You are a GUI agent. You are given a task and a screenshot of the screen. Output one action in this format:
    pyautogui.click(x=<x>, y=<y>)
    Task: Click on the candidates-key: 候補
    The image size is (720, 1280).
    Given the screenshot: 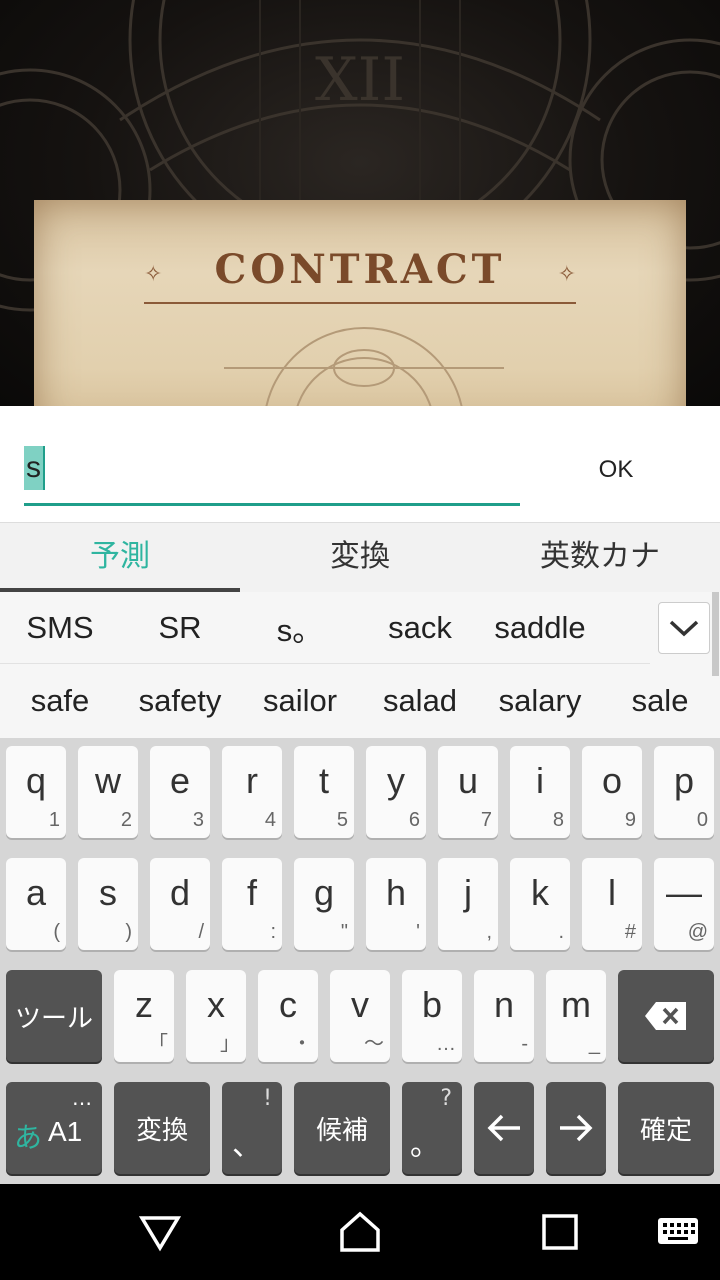 What is the action you would take?
    pyautogui.click(x=342, y=1128)
    